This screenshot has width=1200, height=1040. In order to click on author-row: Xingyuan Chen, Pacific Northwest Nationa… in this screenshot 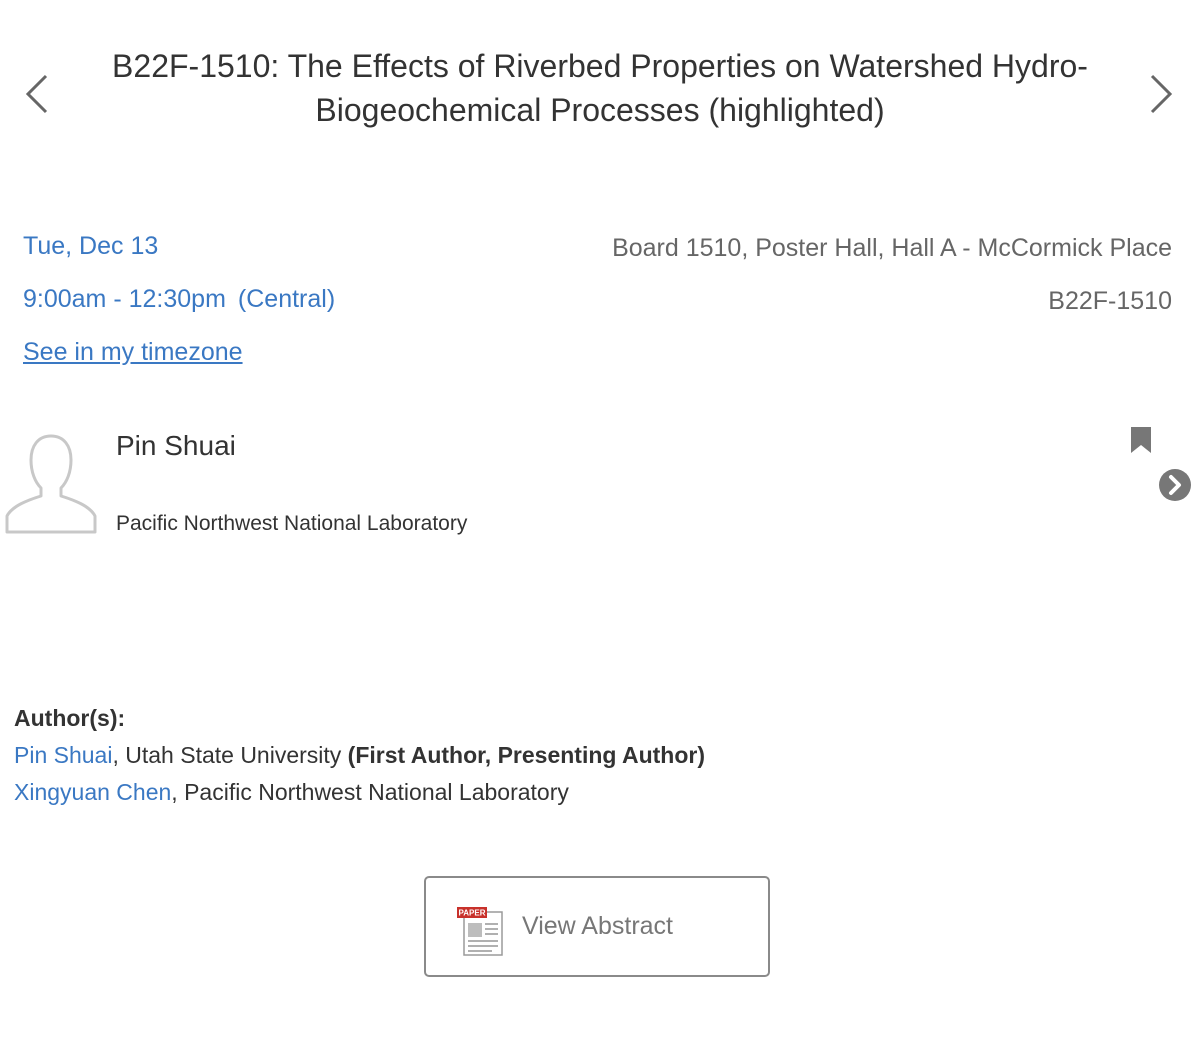, I will do `click(359, 792)`.